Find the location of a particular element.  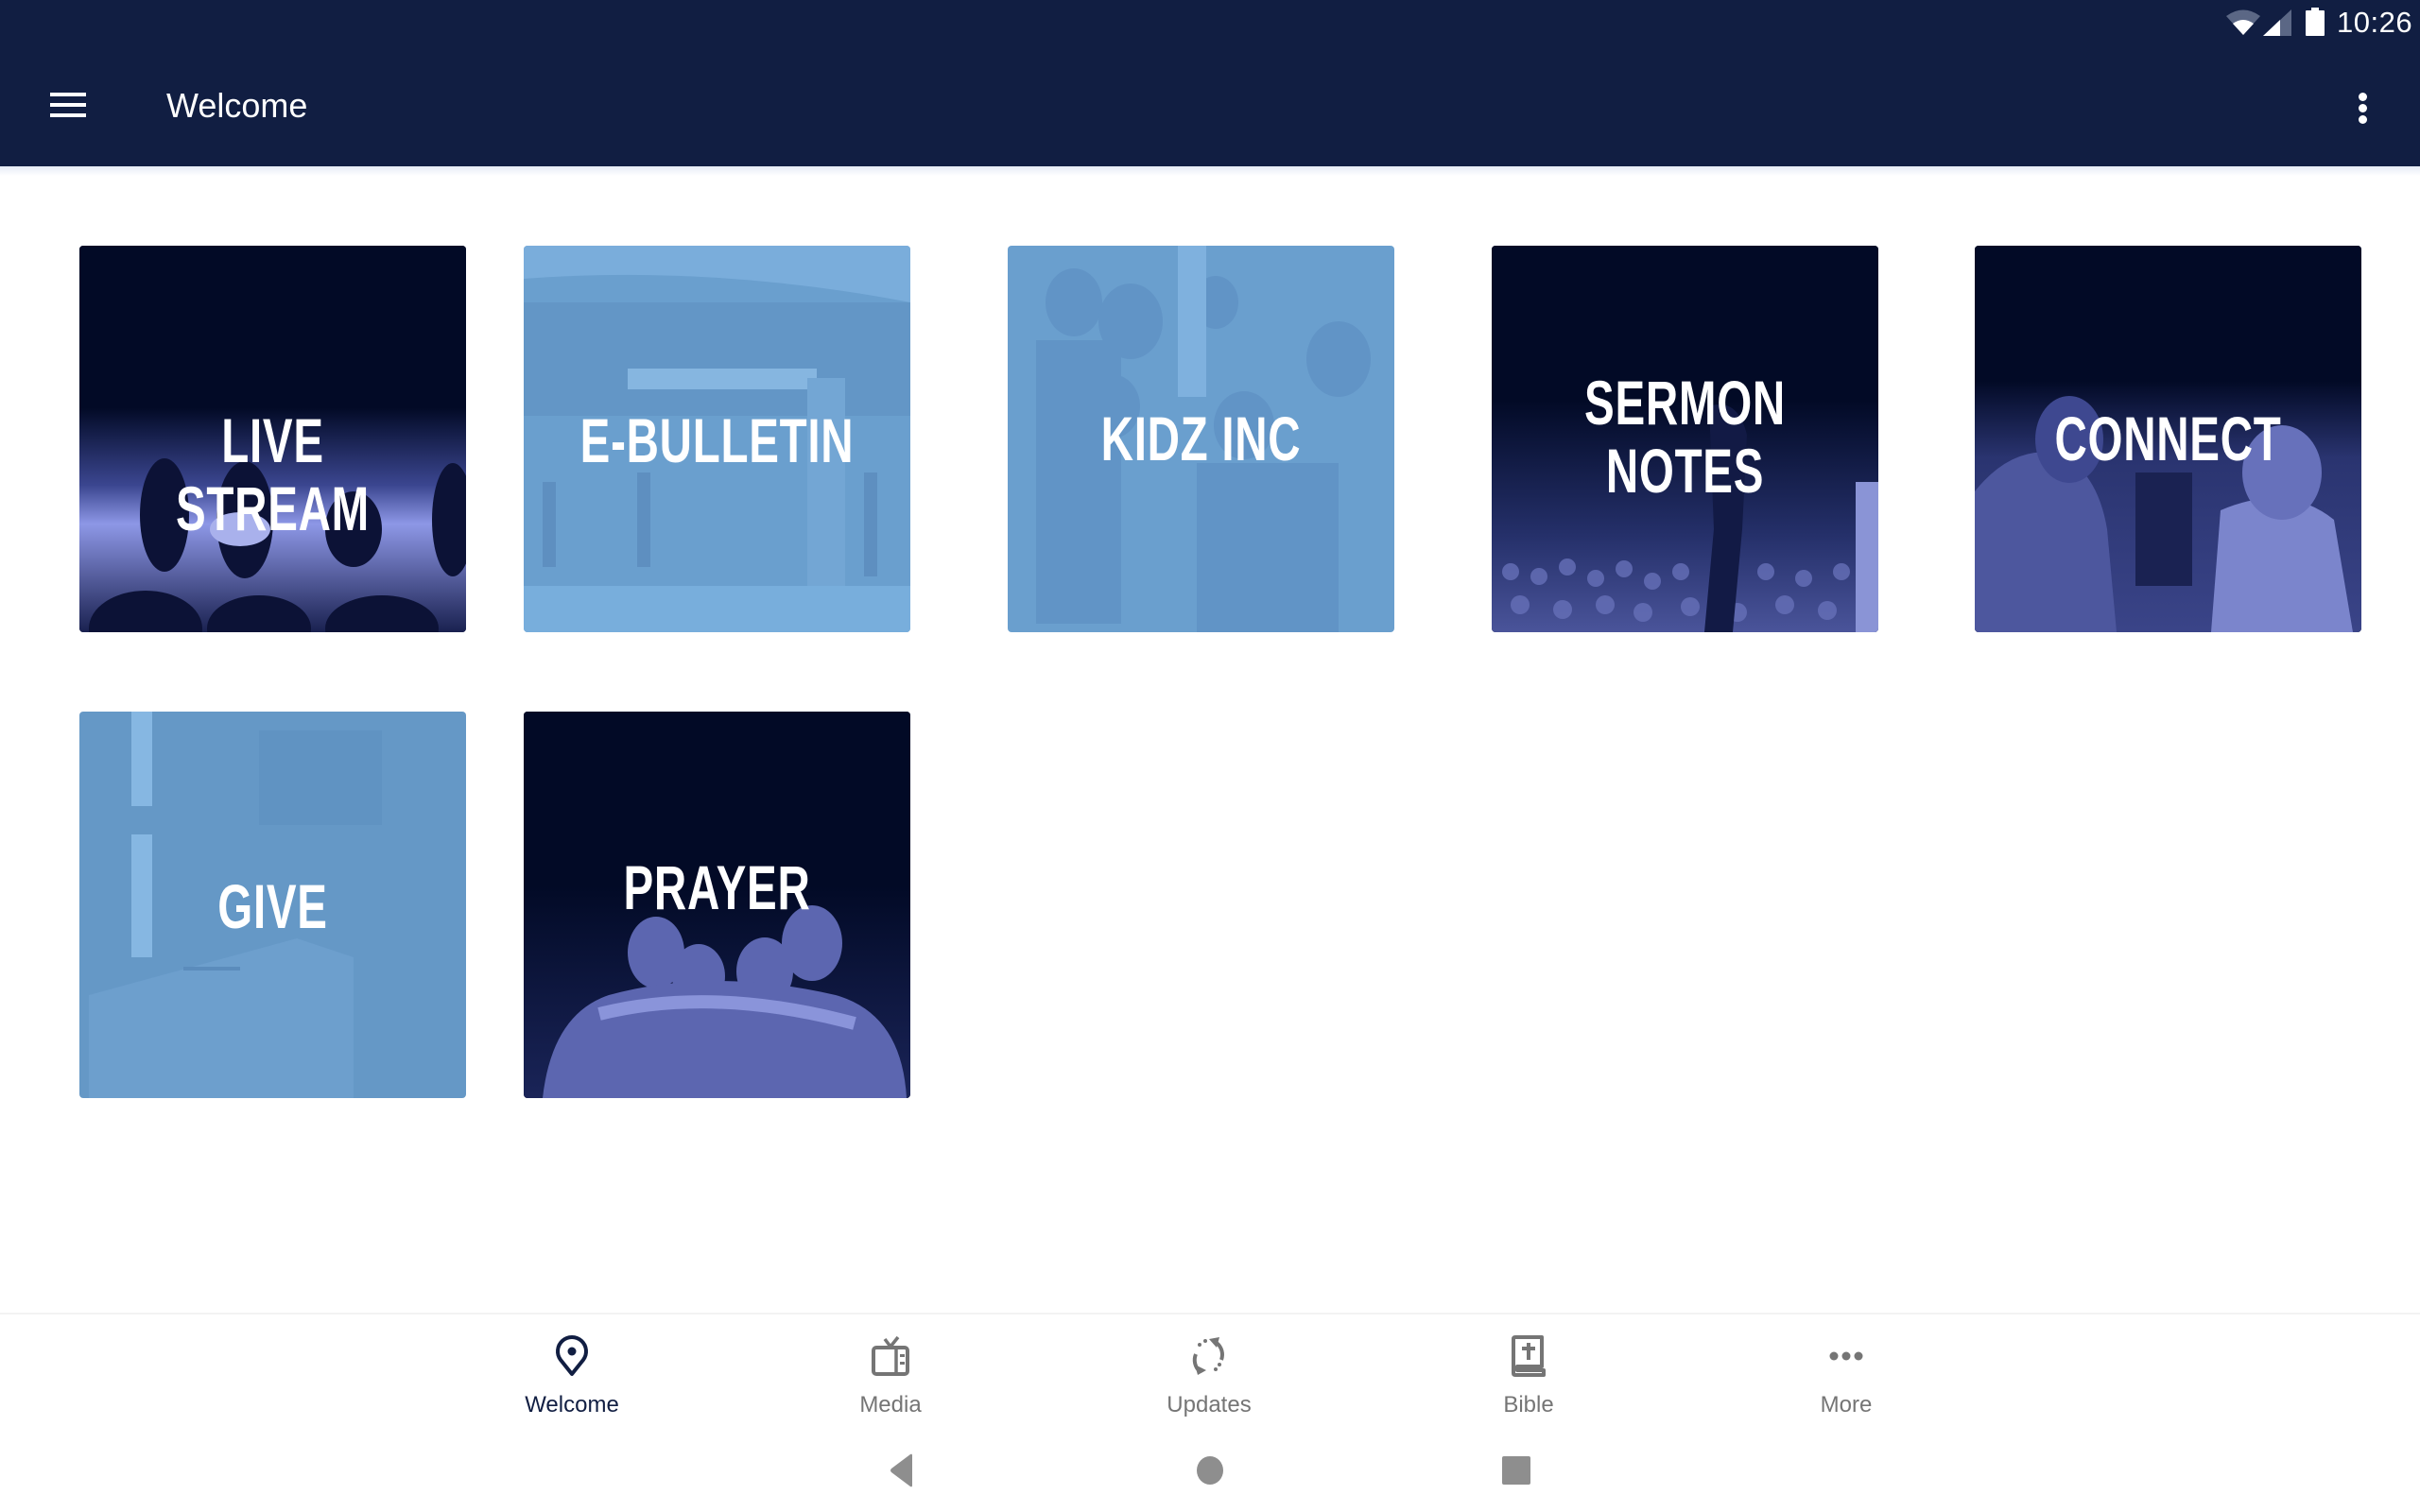

tile-label: SERMON NOTES is located at coordinates (1685, 437).